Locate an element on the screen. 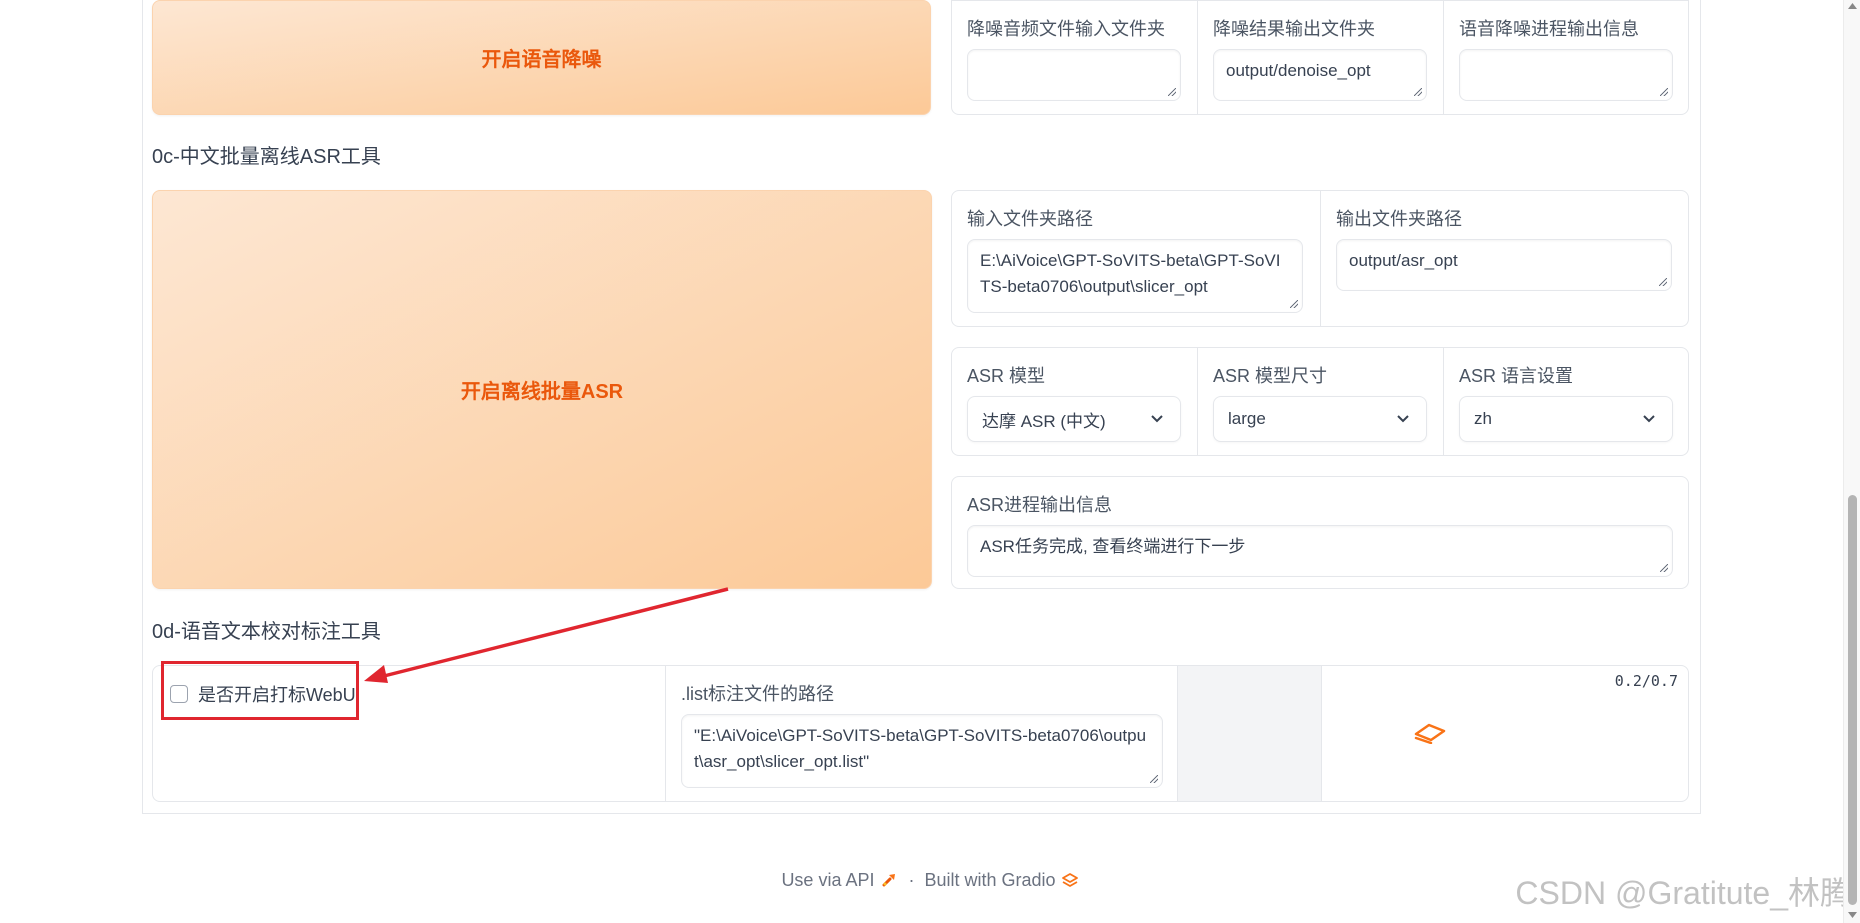  asr-language-value: zh is located at coordinates (1483, 418).